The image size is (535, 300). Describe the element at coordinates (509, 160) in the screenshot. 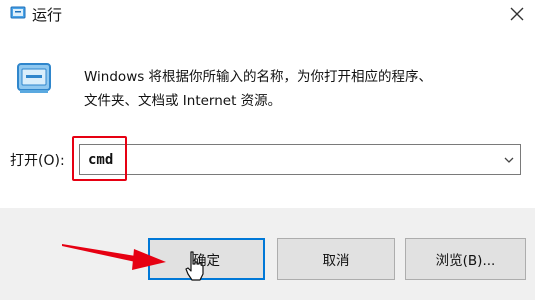

I see `chevron-down-icon` at that location.